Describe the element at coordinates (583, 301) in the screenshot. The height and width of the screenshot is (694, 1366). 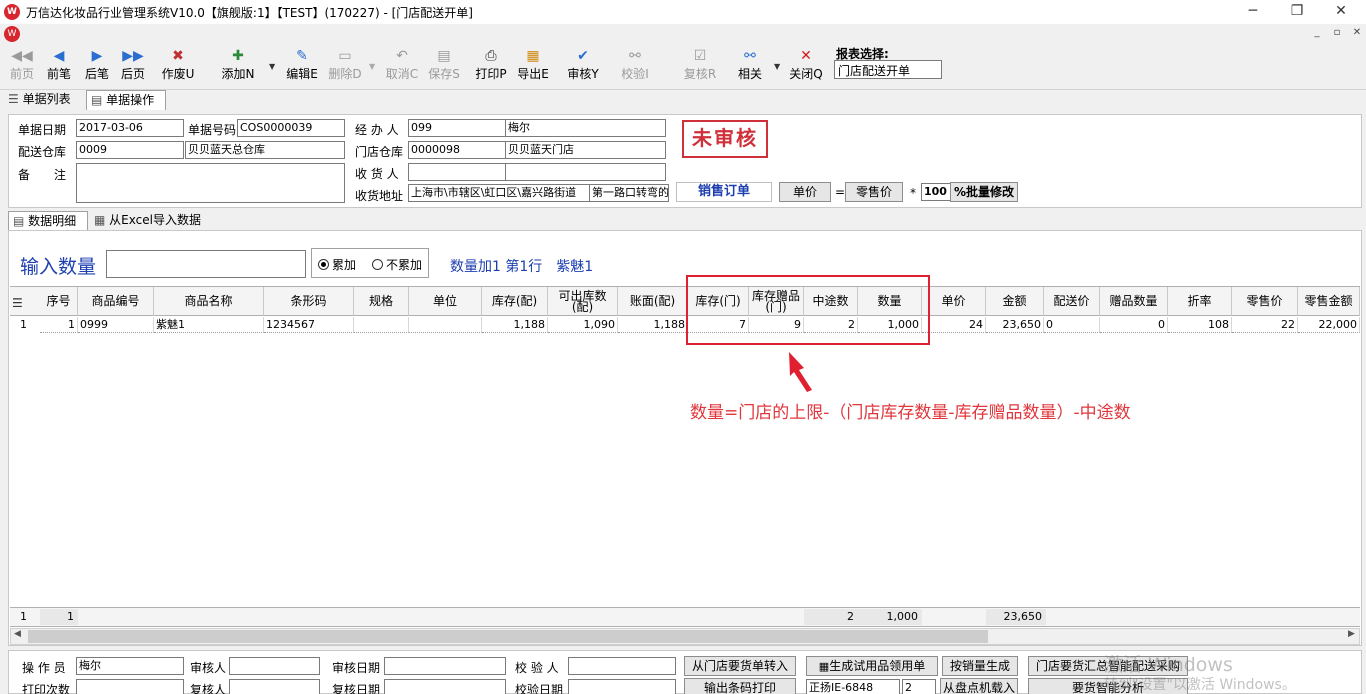
I see `column-header: 可出库数(配)` at that location.